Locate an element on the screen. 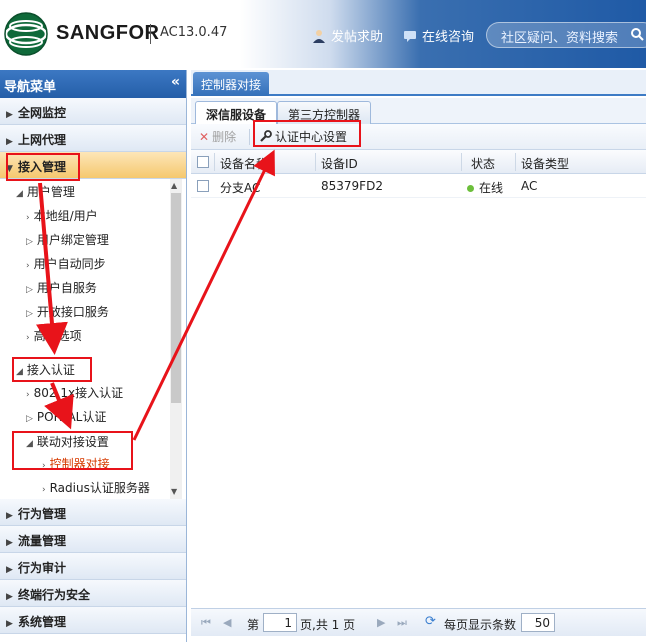  version-label: AC13.0.47 is located at coordinates (194, 32).